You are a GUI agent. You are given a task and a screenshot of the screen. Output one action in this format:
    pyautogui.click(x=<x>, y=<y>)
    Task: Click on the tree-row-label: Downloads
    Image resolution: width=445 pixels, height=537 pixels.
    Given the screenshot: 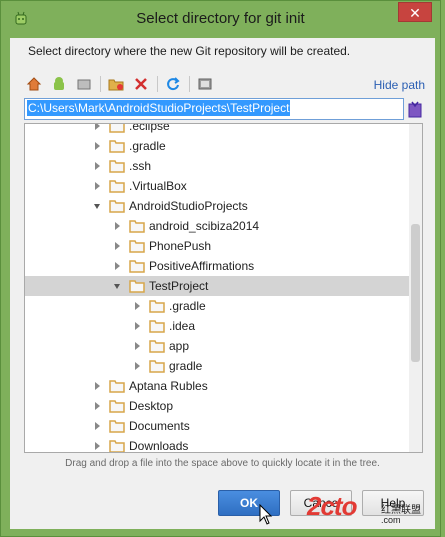 What is the action you would take?
    pyautogui.click(x=159, y=446)
    